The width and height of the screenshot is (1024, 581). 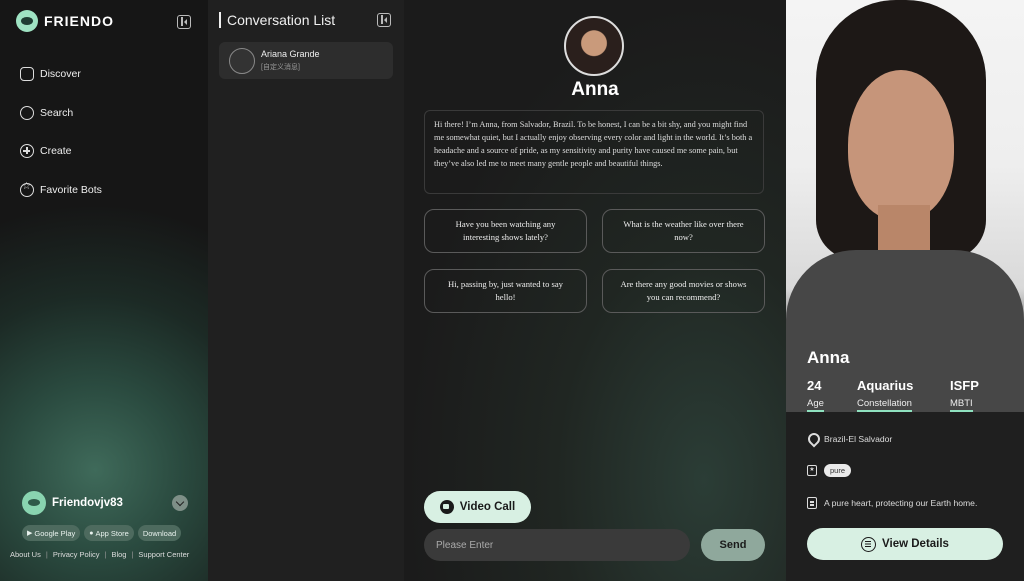 I want to click on conversation-subtitle: [自定义消息], so click(x=280, y=67).